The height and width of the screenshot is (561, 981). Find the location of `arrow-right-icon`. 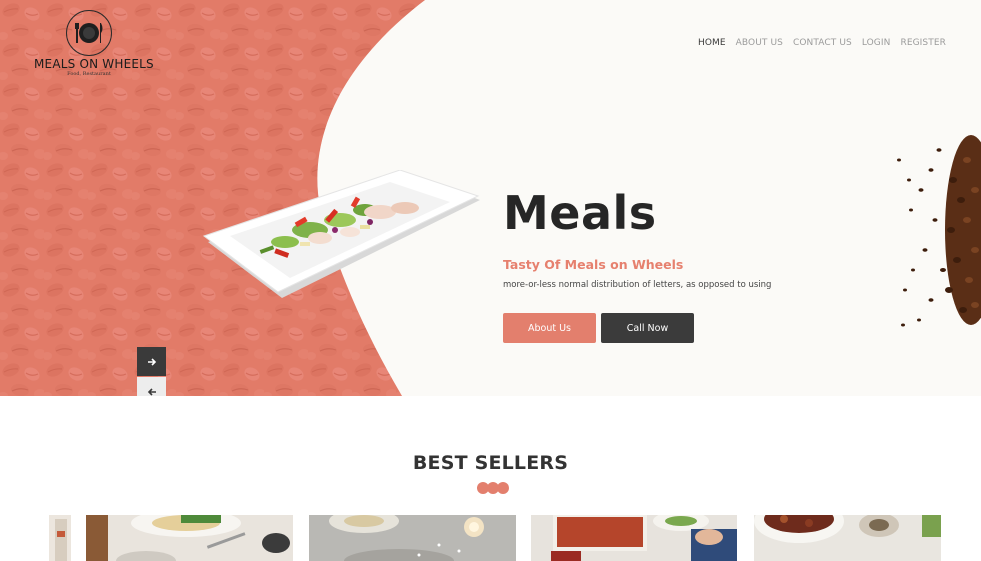

arrow-right-icon is located at coordinates (151, 361).